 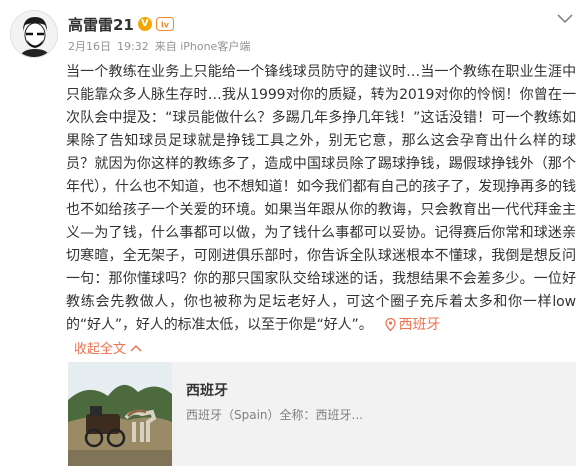 I want to click on collapse-label: 收起全文, so click(x=100, y=349).